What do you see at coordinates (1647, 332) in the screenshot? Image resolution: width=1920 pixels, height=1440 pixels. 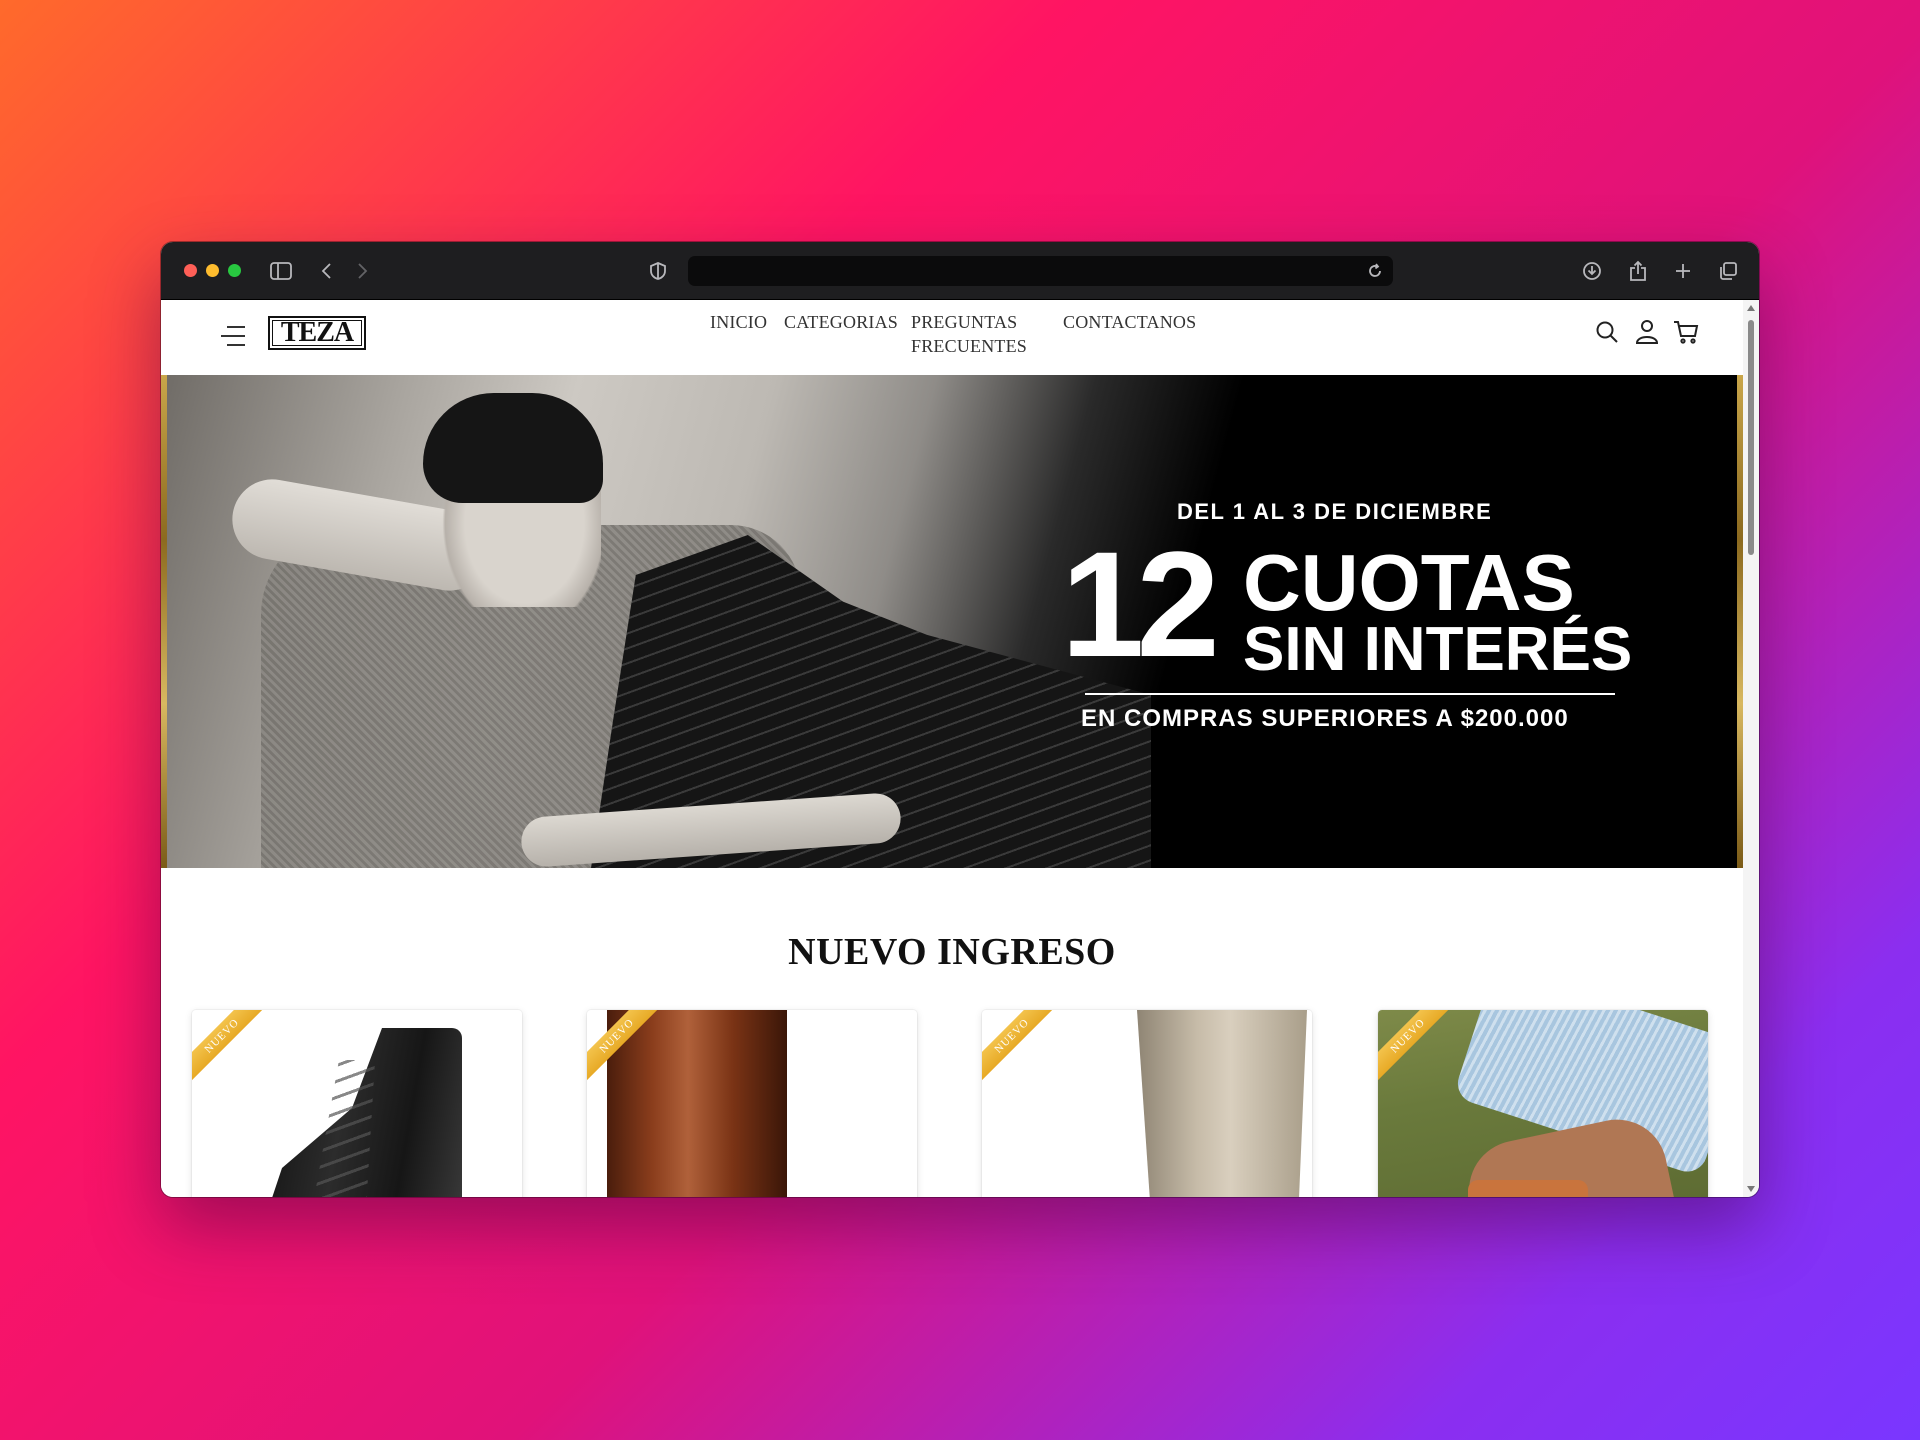 I see `user-icon` at bounding box center [1647, 332].